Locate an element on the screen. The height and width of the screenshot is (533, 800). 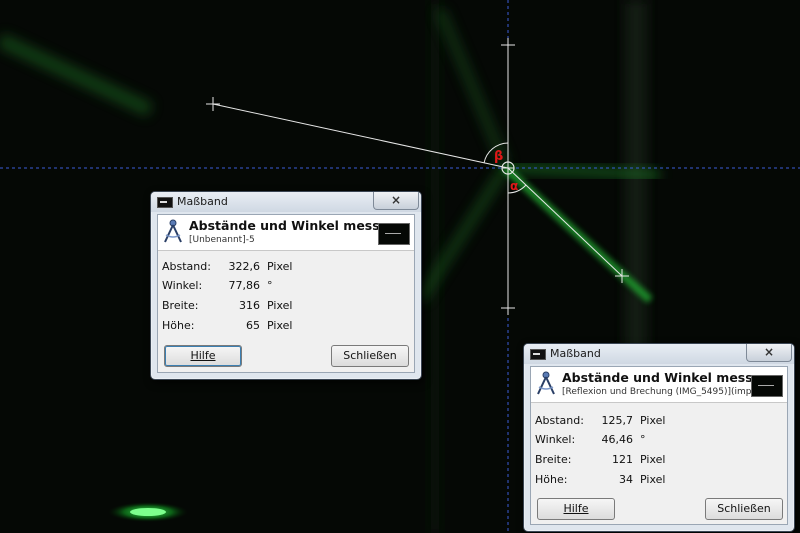
height-value: 65 is located at coordinates (253, 325).